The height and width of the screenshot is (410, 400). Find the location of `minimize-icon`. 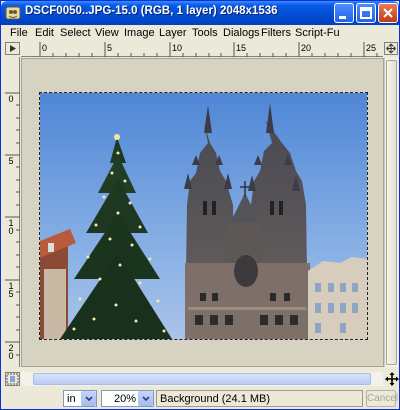

minimize-icon is located at coordinates (342, 17).